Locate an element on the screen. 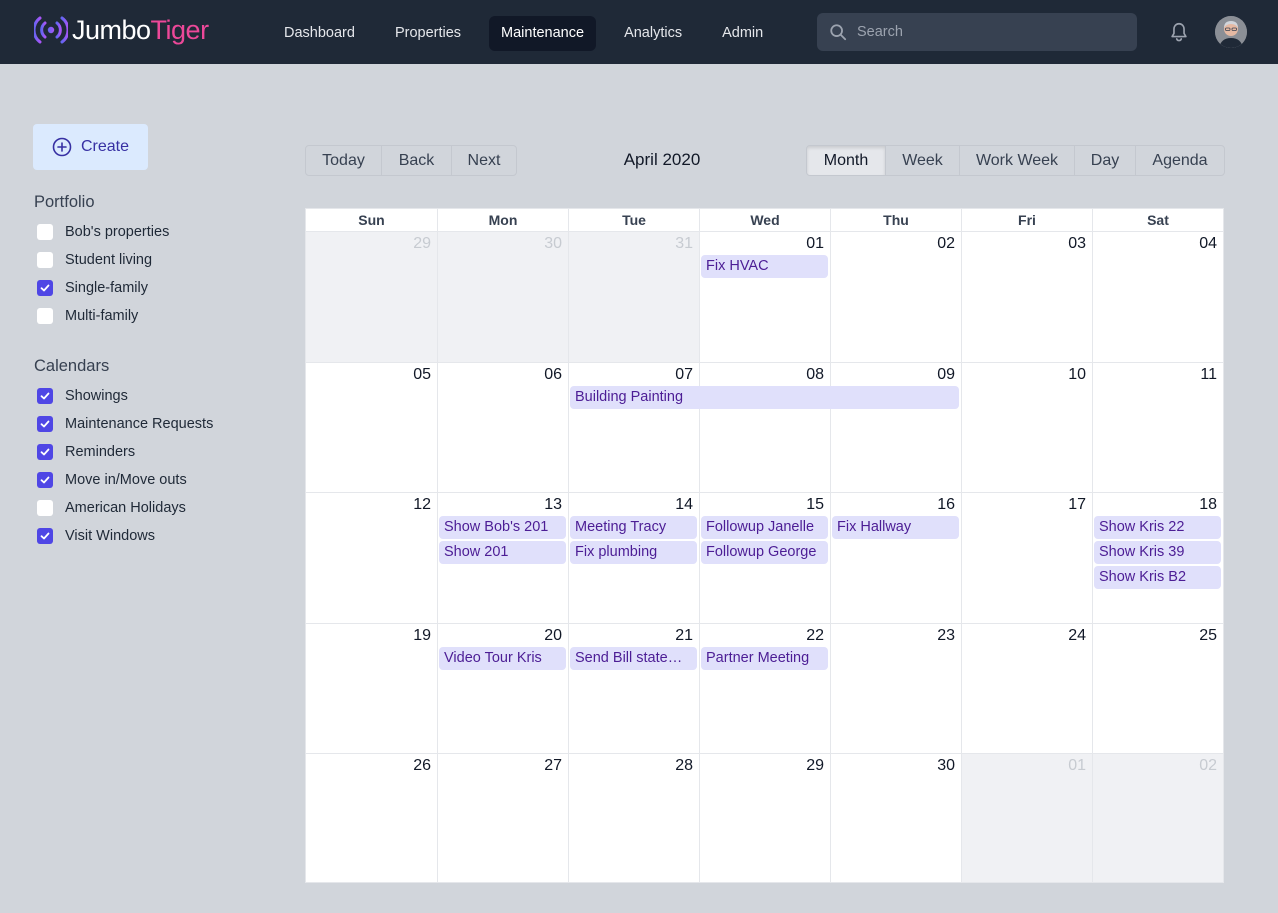 Image resolution: width=1278 pixels, height=913 pixels. day-number: 15 is located at coordinates (815, 505).